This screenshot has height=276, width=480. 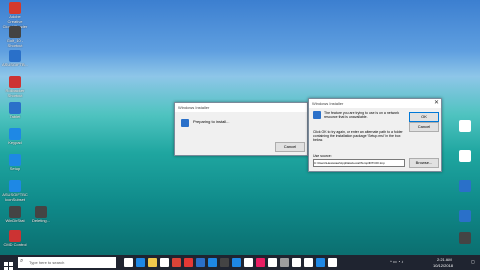 I want to click on desktop-icon: Setup, so click(x=15, y=162).